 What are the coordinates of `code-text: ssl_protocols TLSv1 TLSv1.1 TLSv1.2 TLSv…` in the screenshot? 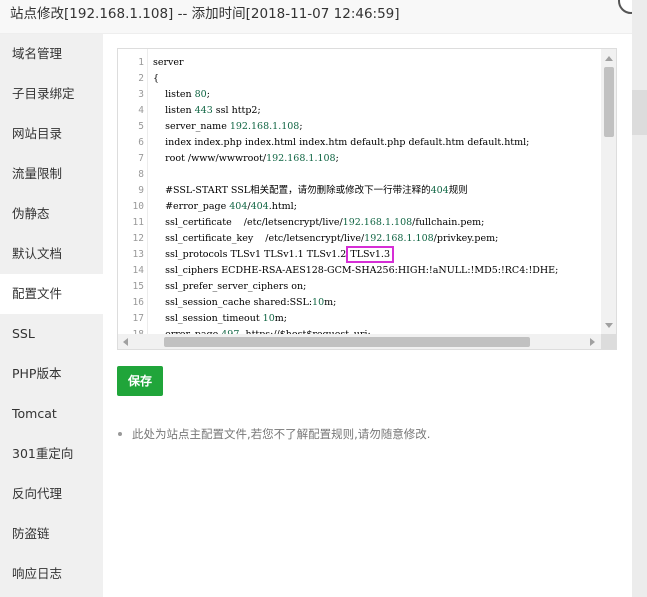 It's located at (273, 254).